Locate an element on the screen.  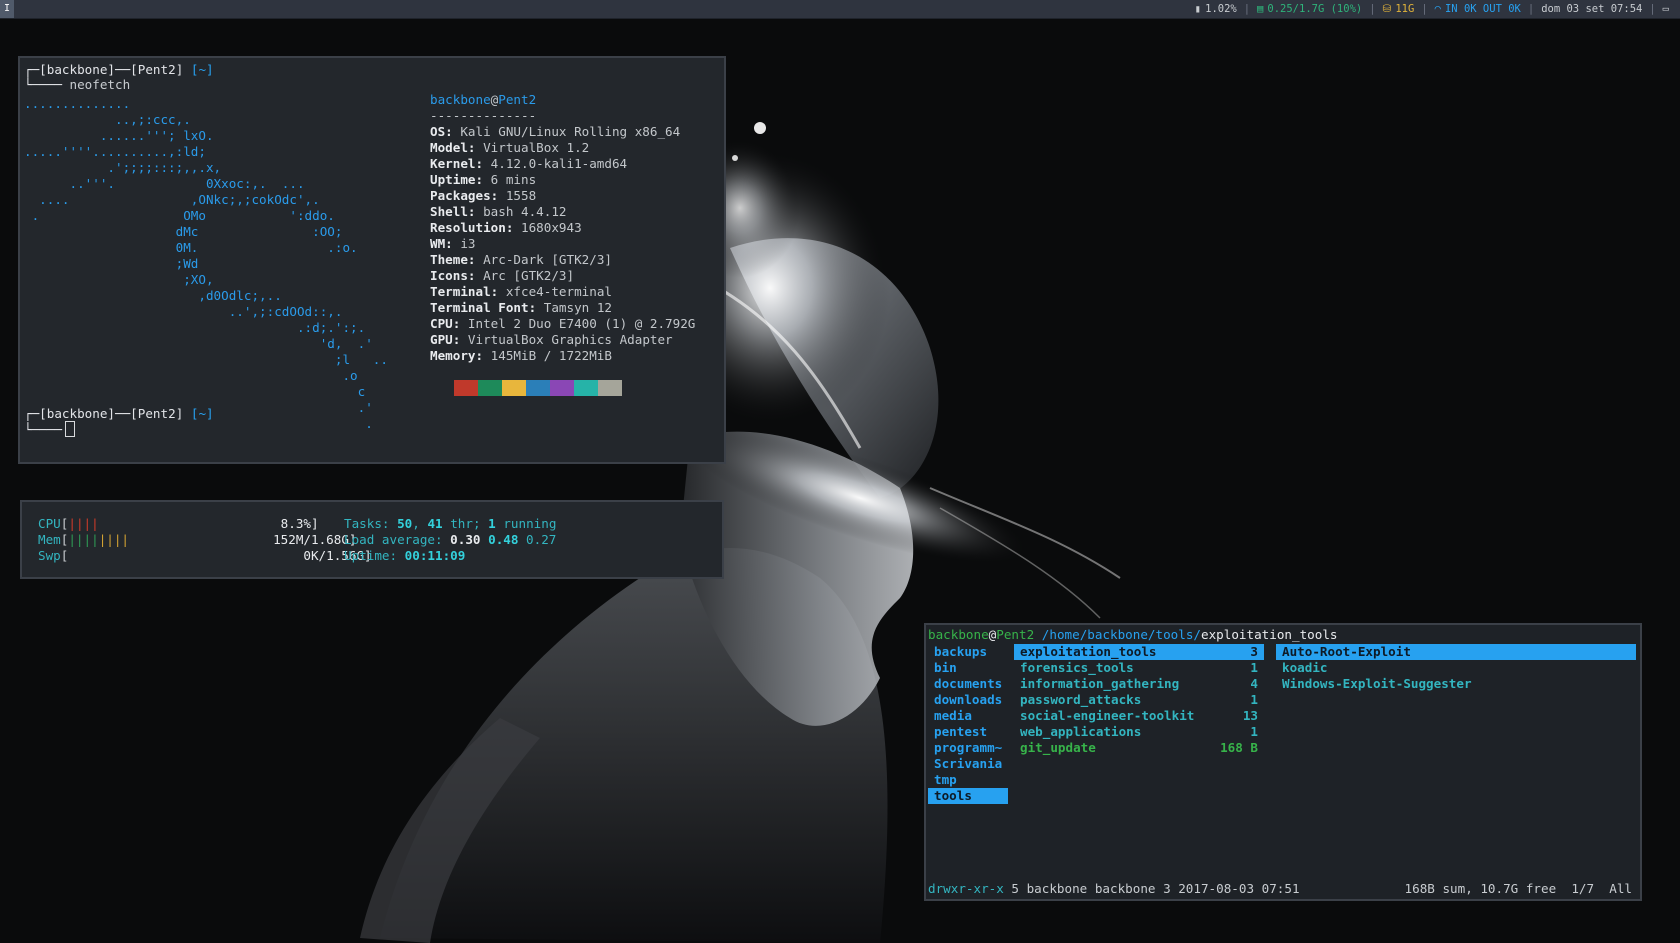
dir-item: forensics_tools 1 is located at coordinates (1139, 668).